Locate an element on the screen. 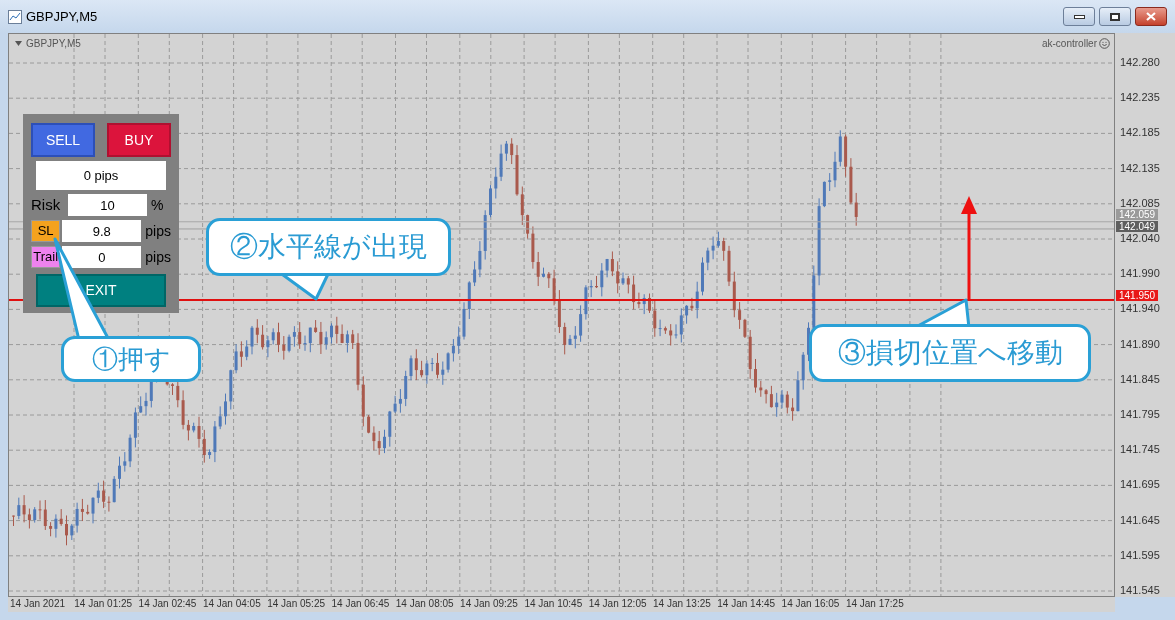  time-tick-label: 14 Jan 10:45 is located at coordinates (553, 604).